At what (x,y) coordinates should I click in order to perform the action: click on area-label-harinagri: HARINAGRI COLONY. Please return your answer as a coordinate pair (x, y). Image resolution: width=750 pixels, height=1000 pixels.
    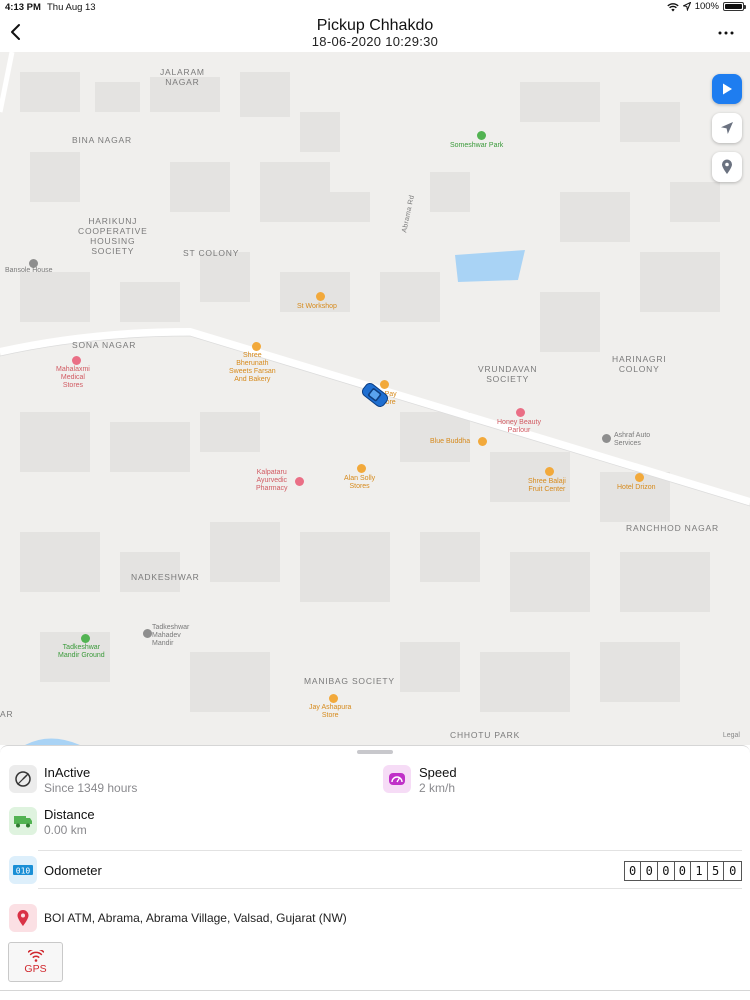
    Looking at the image, I should click on (639, 364).